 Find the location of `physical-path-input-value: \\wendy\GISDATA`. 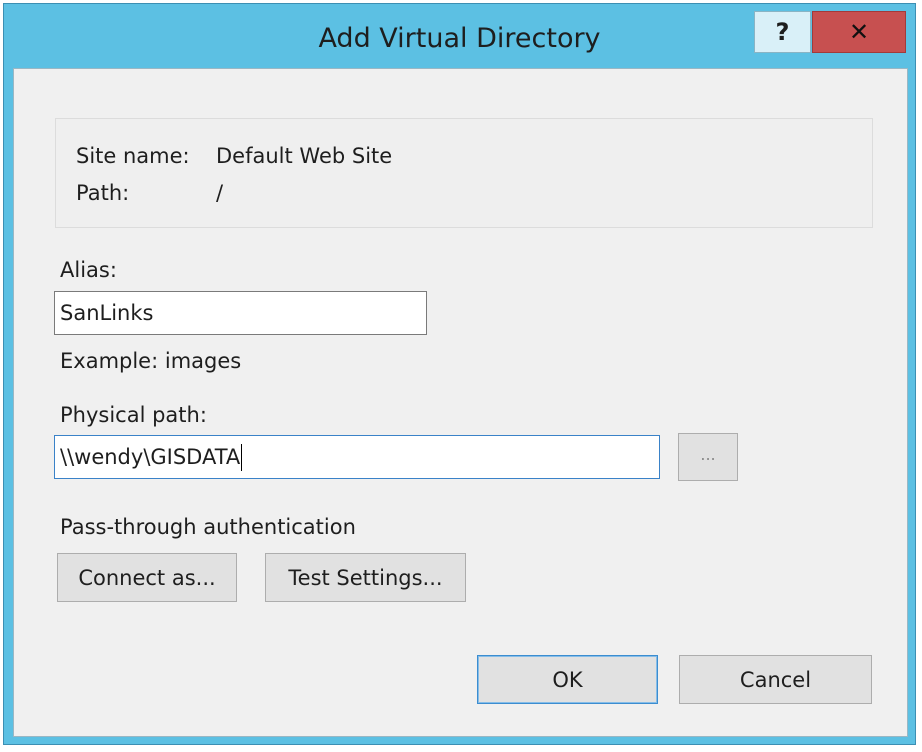

physical-path-input-value: \\wendy\GISDATA is located at coordinates (150, 457).